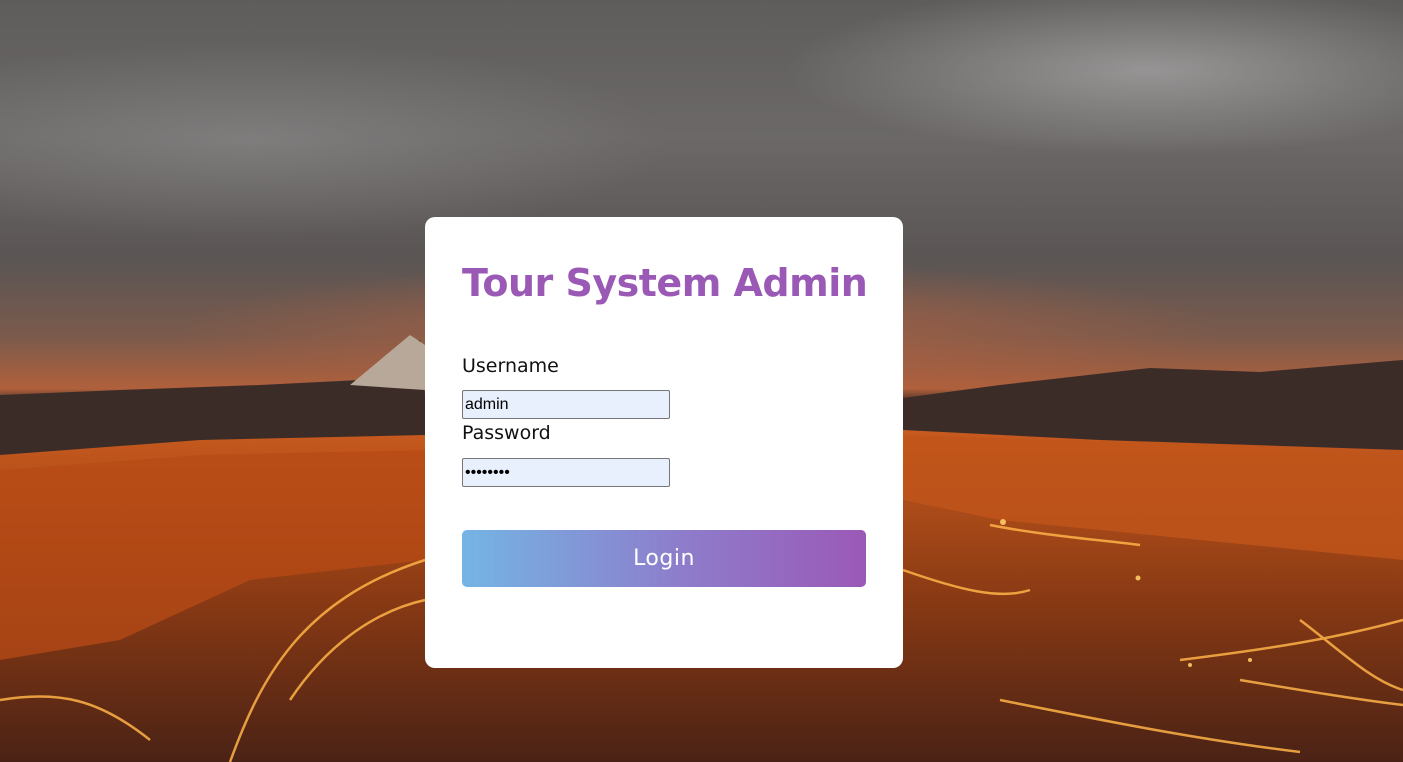 Image resolution: width=1403 pixels, height=762 pixels. What do you see at coordinates (506, 433) in the screenshot?
I see `password-label: Password` at bounding box center [506, 433].